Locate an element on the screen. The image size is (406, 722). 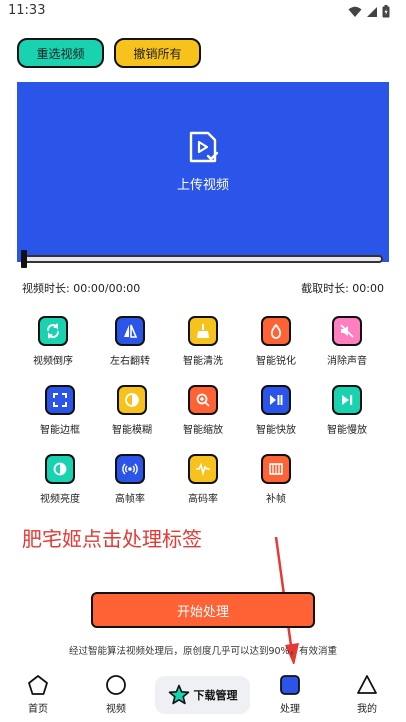
tool-smart-frame: 智能边框 is located at coordinates (60, 415).